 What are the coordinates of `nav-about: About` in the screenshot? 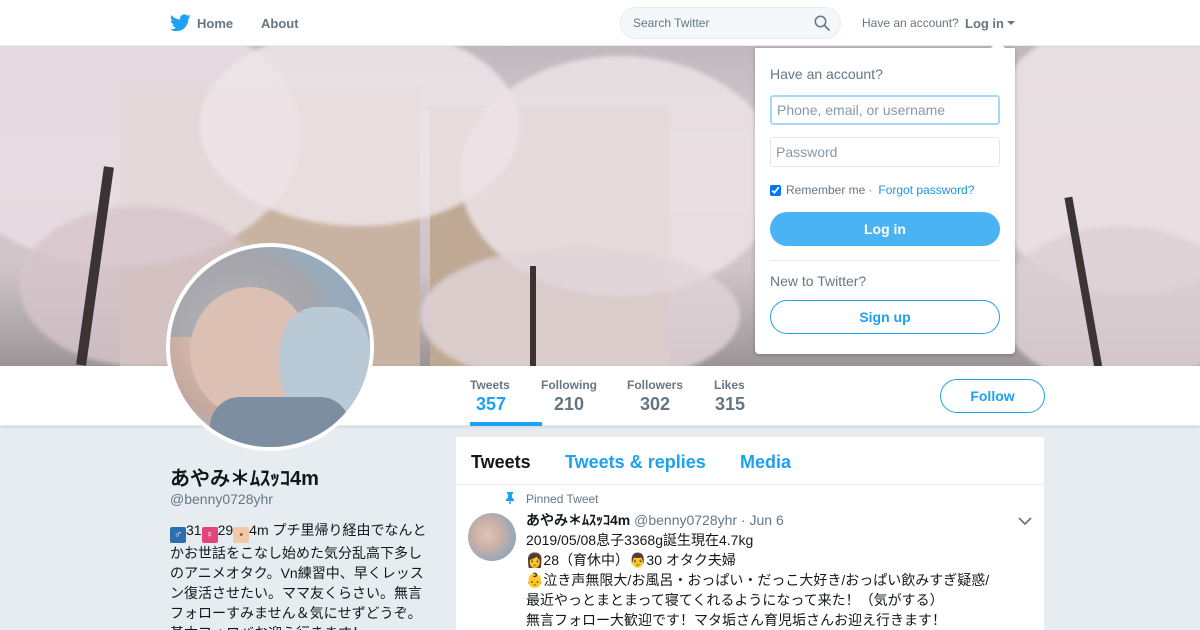 It's located at (280, 23).